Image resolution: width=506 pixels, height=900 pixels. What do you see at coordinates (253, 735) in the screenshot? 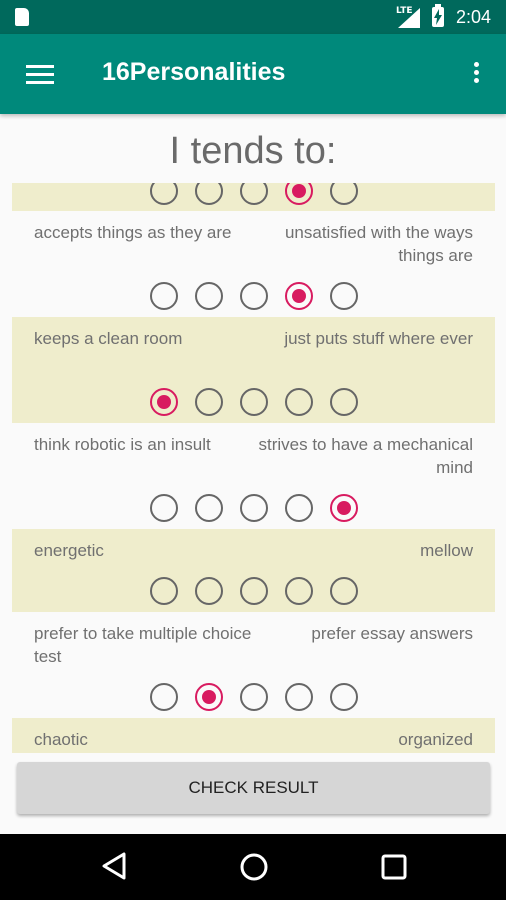
I see `question-row: chaotic organized` at bounding box center [253, 735].